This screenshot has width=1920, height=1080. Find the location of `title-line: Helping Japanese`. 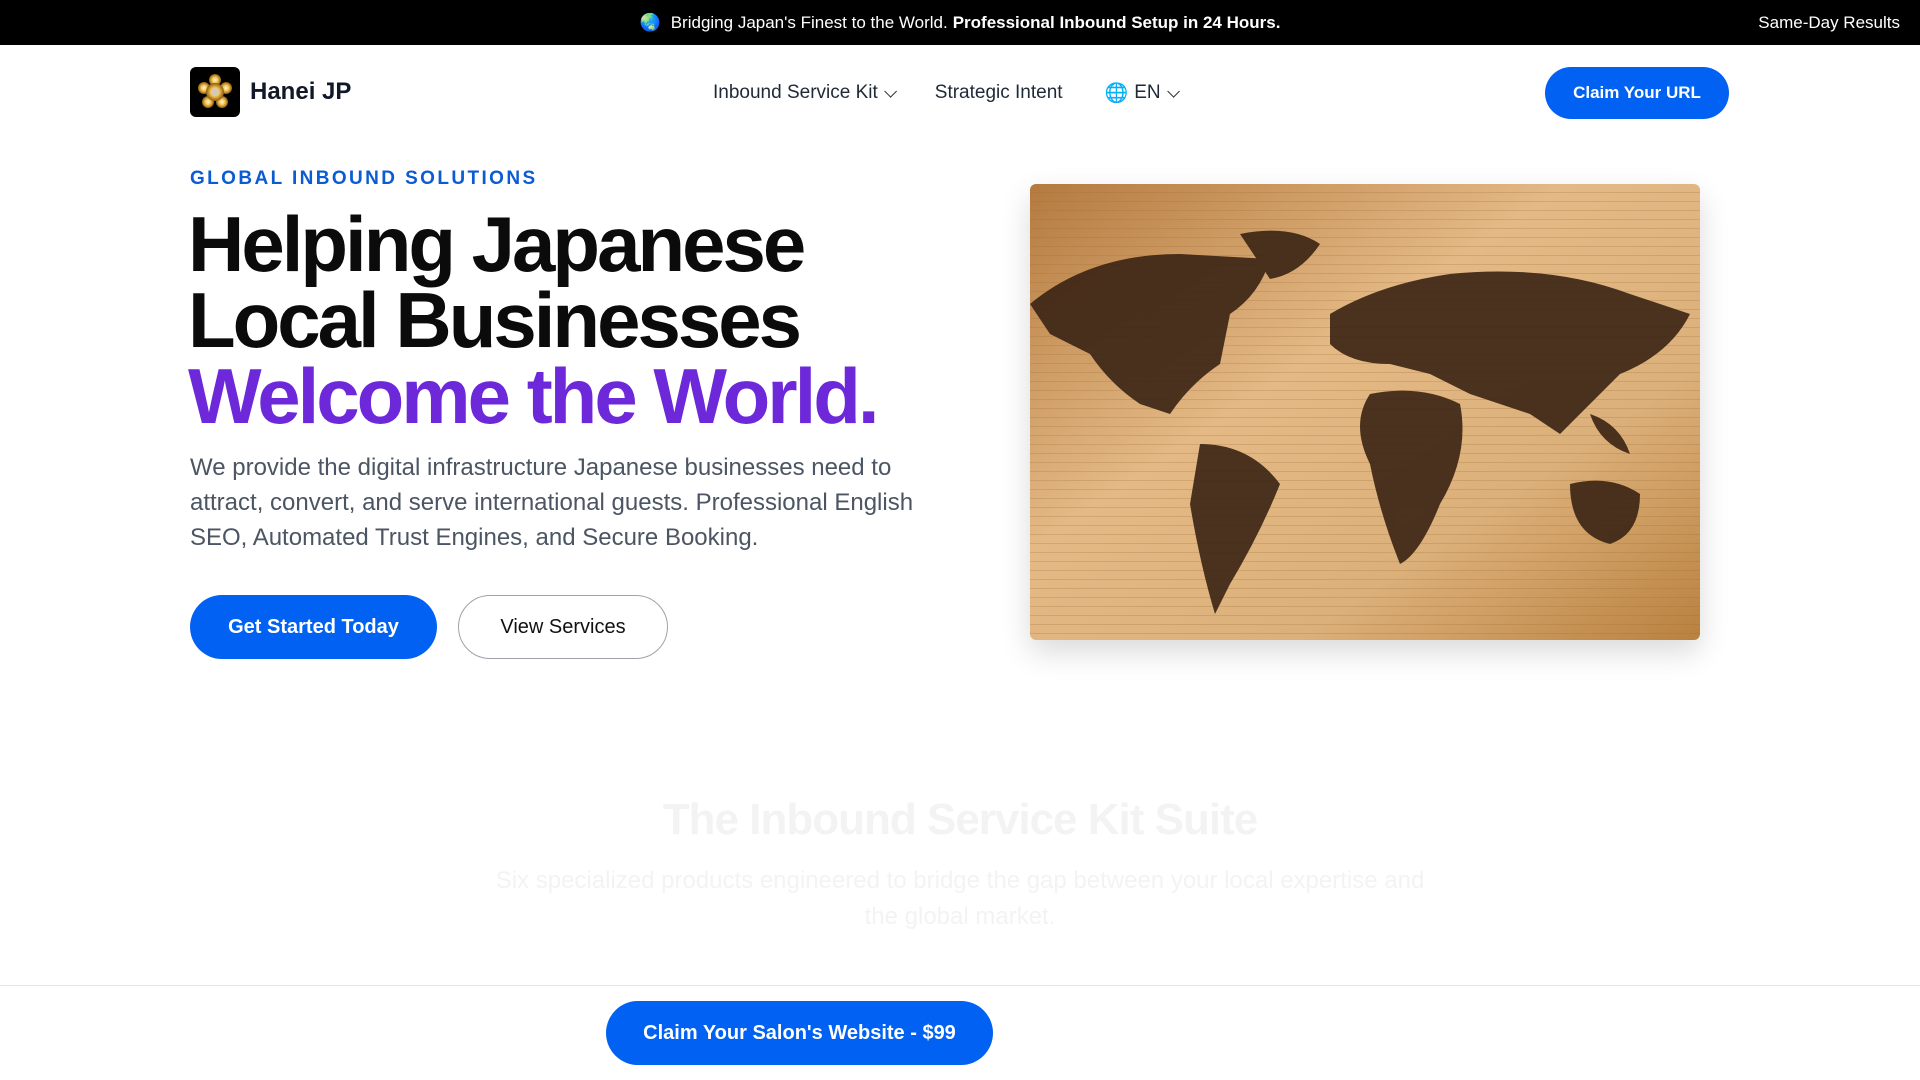

title-line: Helping Japanese is located at coordinates (497, 244).